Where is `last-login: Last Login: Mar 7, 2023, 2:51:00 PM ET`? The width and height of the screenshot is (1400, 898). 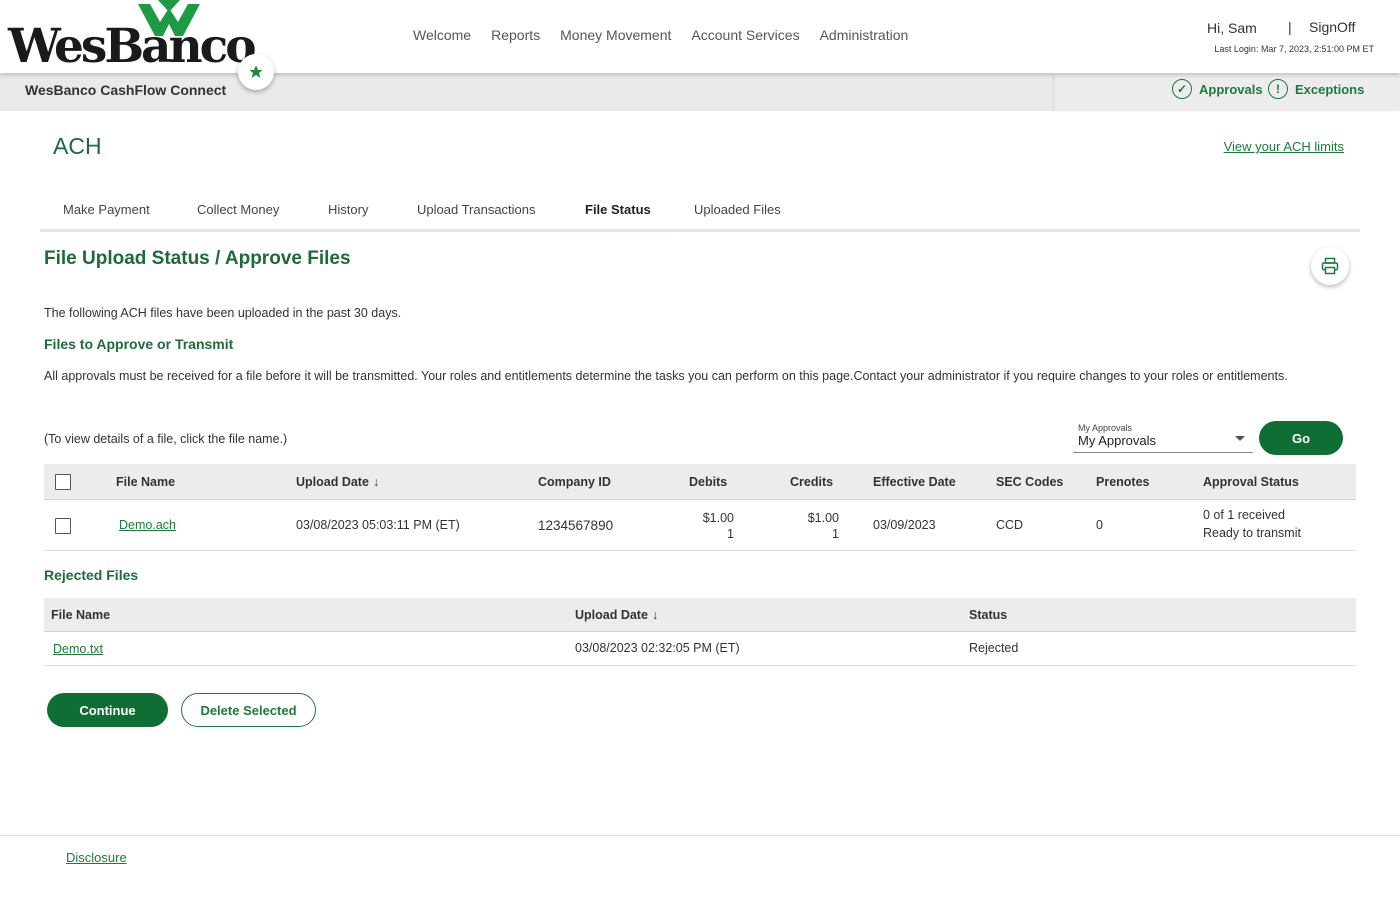
last-login: Last Login: Mar 7, 2023, 2:51:00 PM ET is located at coordinates (1294, 49).